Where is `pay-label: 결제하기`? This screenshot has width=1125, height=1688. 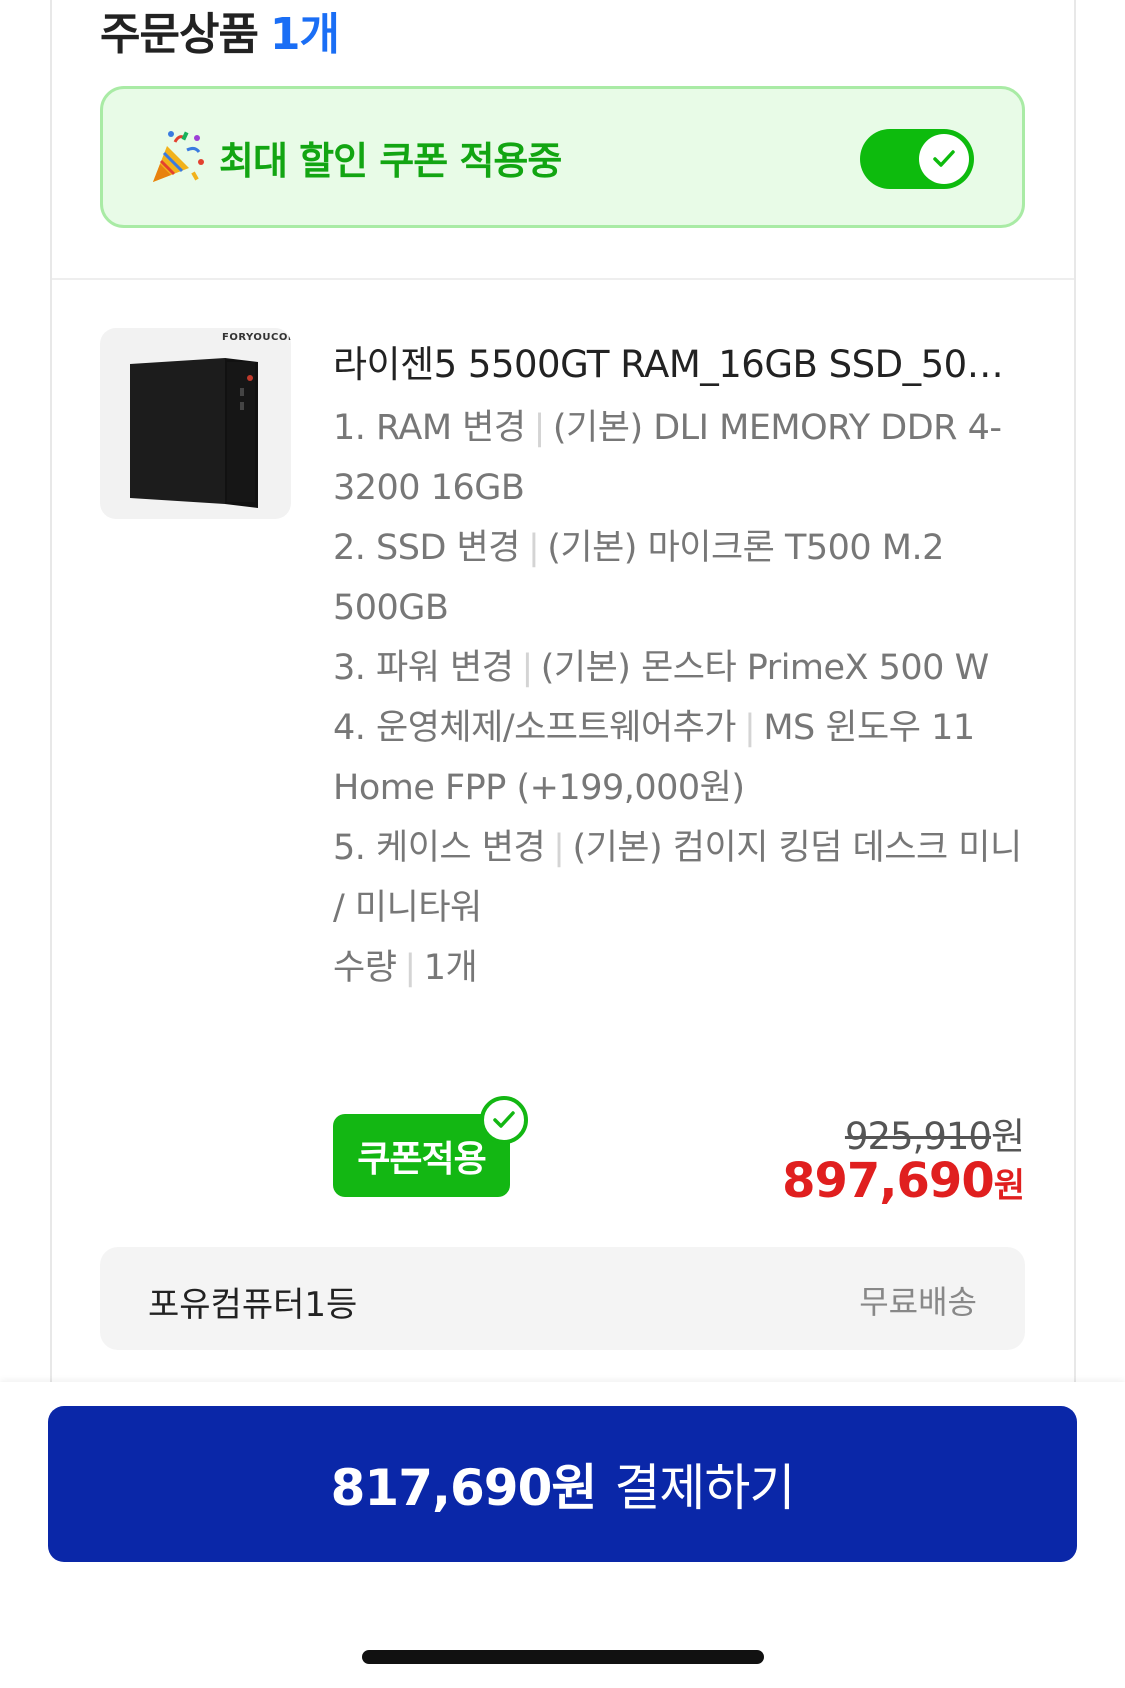
pay-label: 결제하기 is located at coordinates (704, 1488).